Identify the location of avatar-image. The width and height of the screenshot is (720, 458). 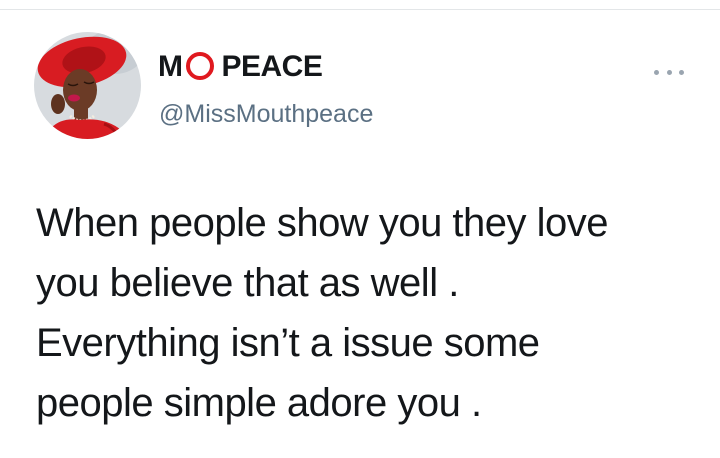
(87, 85).